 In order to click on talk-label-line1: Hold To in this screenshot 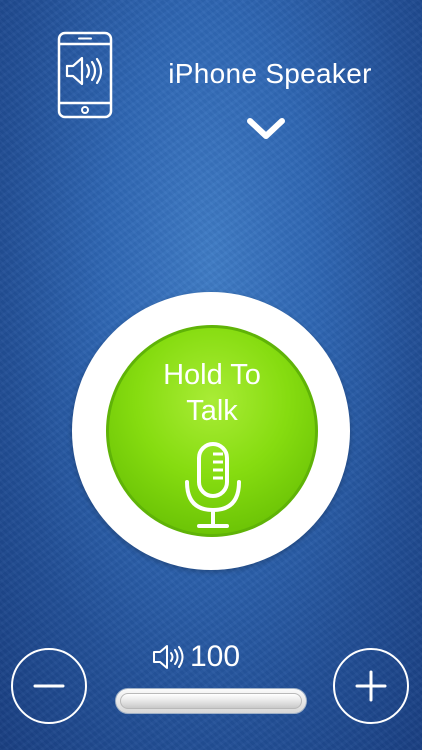, I will do `click(212, 375)`.